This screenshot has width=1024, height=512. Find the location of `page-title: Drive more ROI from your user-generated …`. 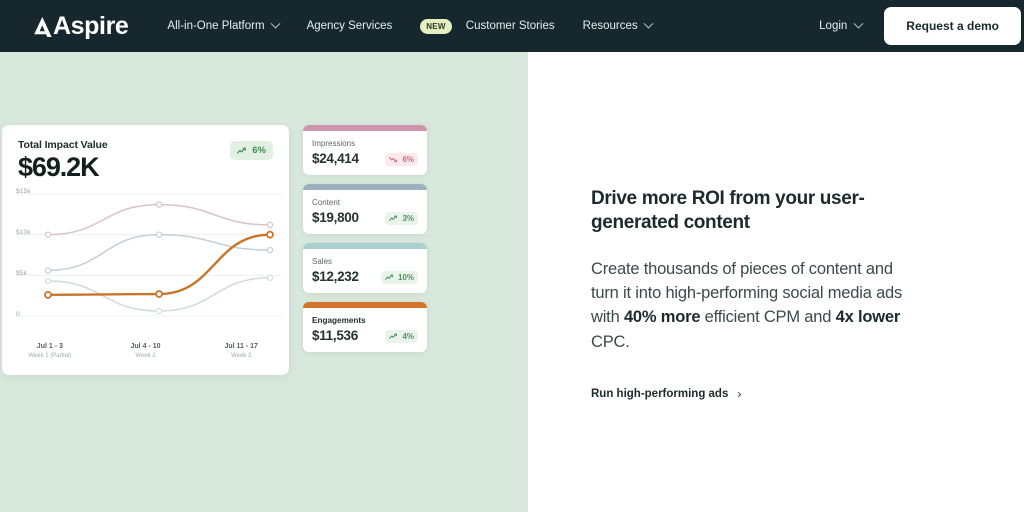

page-title: Drive more ROI from your user-generated … is located at coordinates (728, 211).